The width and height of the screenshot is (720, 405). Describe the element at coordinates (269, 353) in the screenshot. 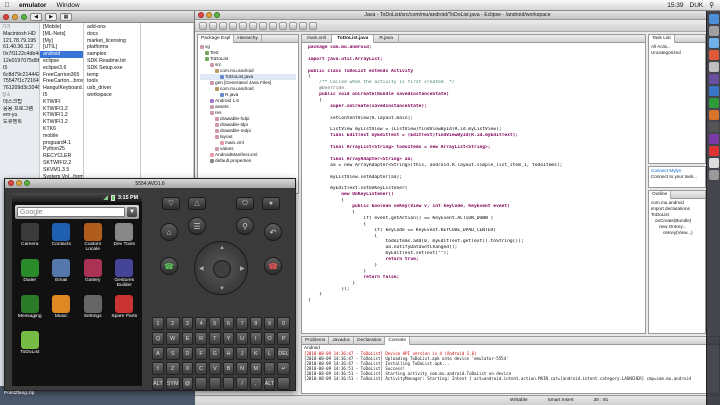

I see `keyboard-key: L` at that location.